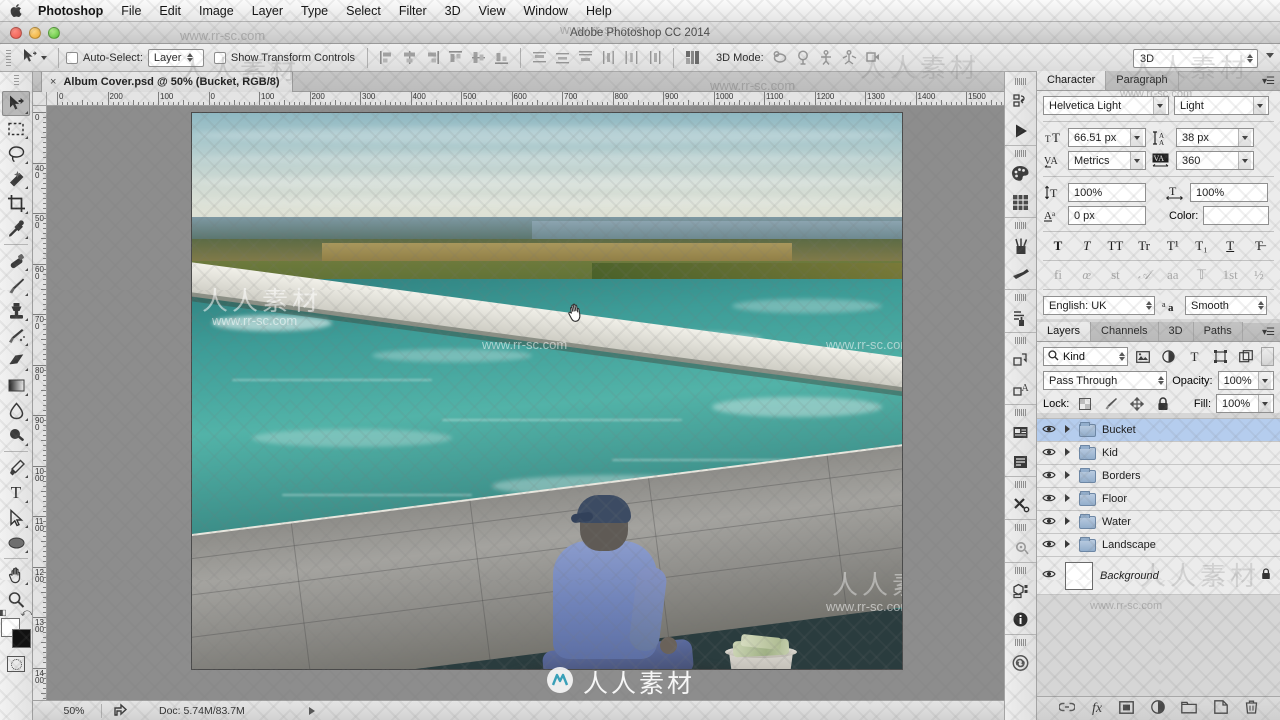 The image size is (1280, 720). Describe the element at coordinates (44, 57) in the screenshot. I see `tool-preset-chevron-icon` at that location.